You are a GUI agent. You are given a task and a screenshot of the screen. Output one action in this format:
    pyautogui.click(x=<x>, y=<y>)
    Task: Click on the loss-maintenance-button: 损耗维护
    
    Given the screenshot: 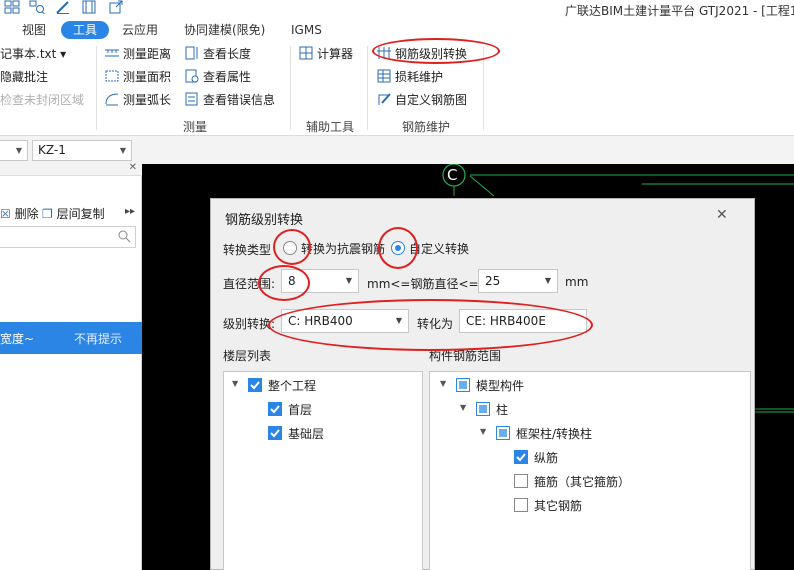 What is the action you would take?
    pyautogui.click(x=409, y=77)
    